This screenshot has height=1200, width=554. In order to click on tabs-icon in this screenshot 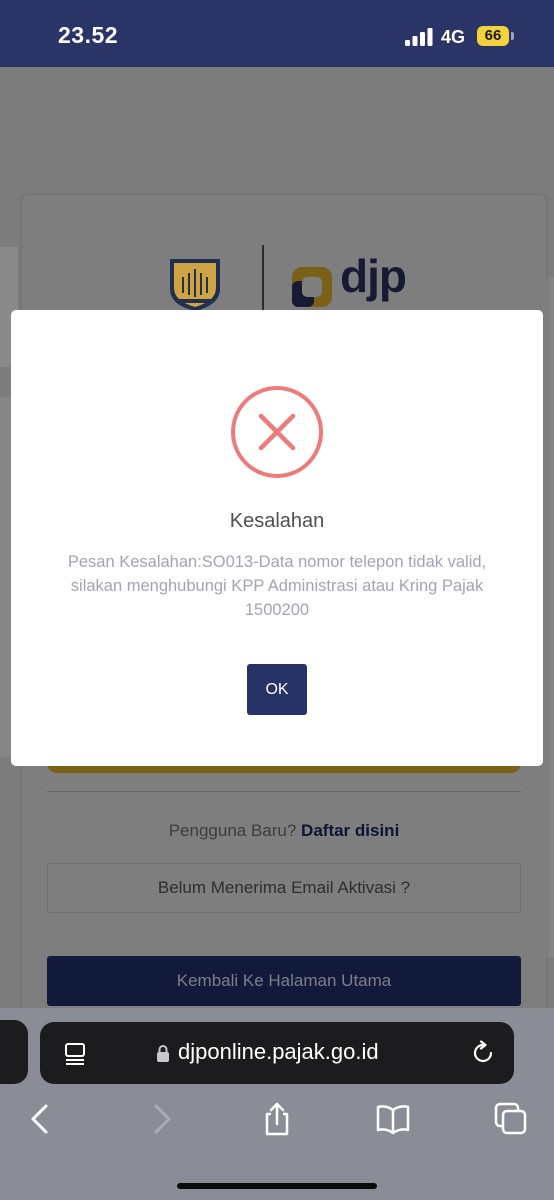, I will do `click(511, 1119)`.